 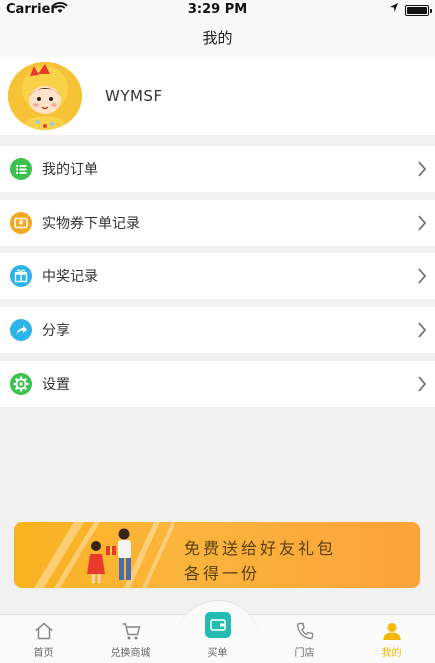 I want to click on home-icon, so click(x=44, y=631).